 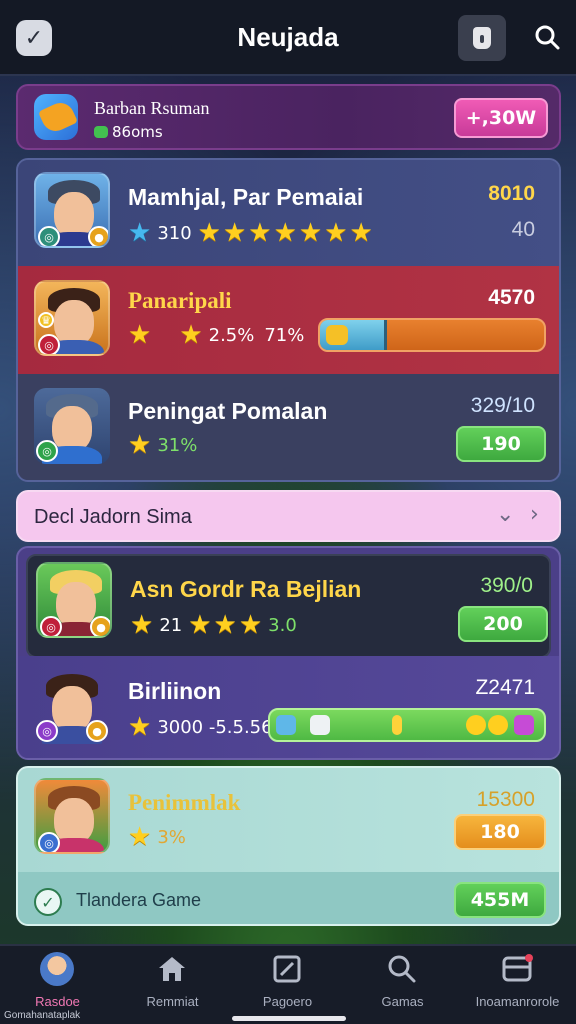 I want to click on star-rating: ★ ★ 2.5% 71%, so click(x=218, y=335).